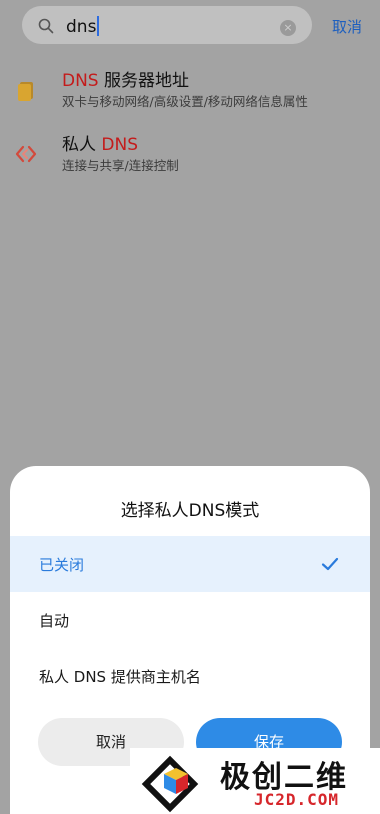 The height and width of the screenshot is (814, 380). What do you see at coordinates (190, 620) in the screenshot?
I see `option-auto: 自动` at bounding box center [190, 620].